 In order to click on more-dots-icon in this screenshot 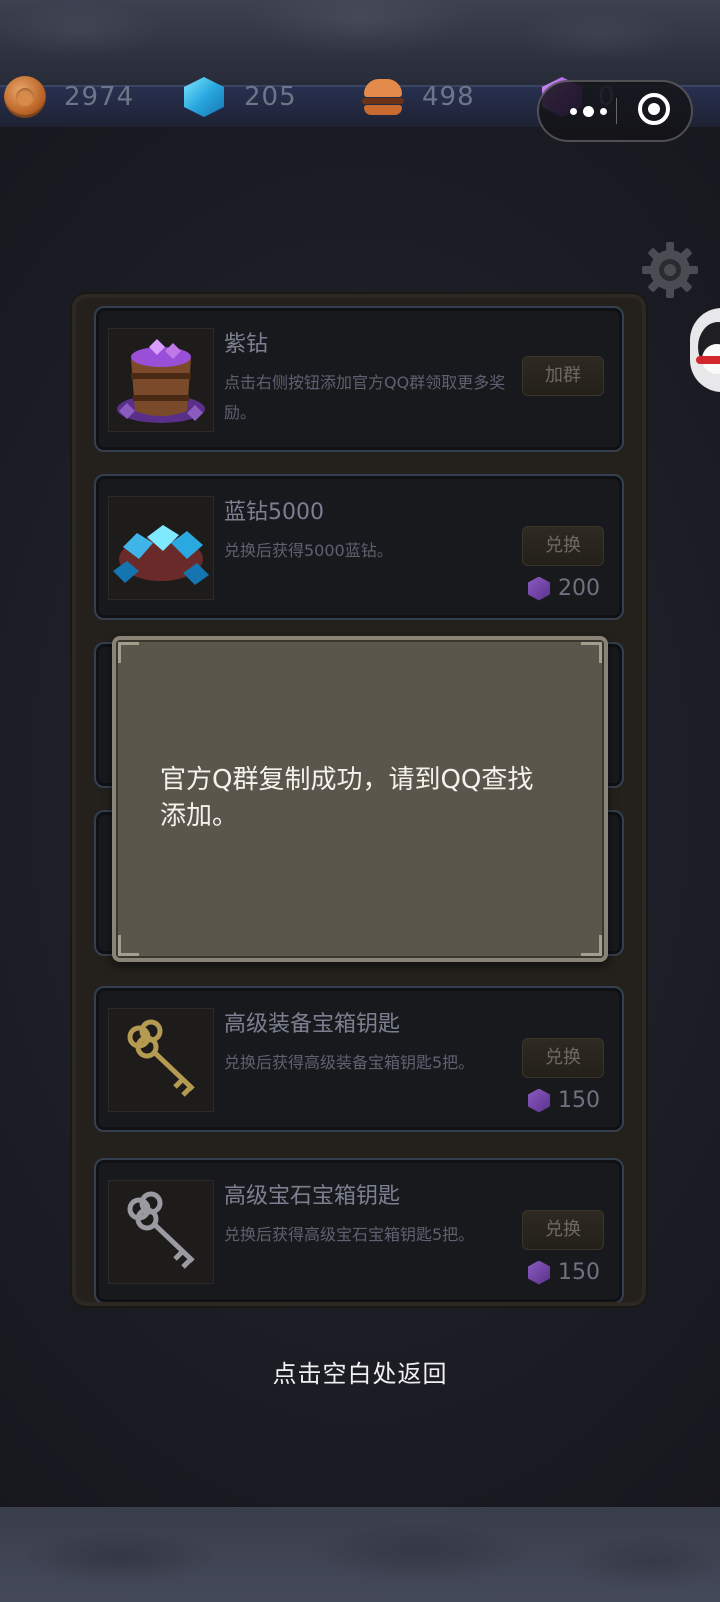, I will do `click(588, 111)`.